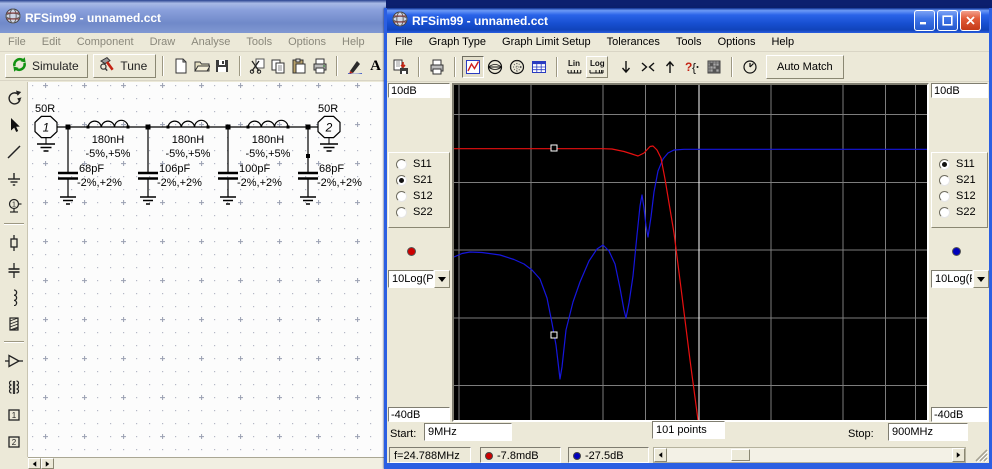 The width and height of the screenshot is (992, 469). What do you see at coordinates (46, 66) in the screenshot?
I see `simulate-button: Simulate` at bounding box center [46, 66].